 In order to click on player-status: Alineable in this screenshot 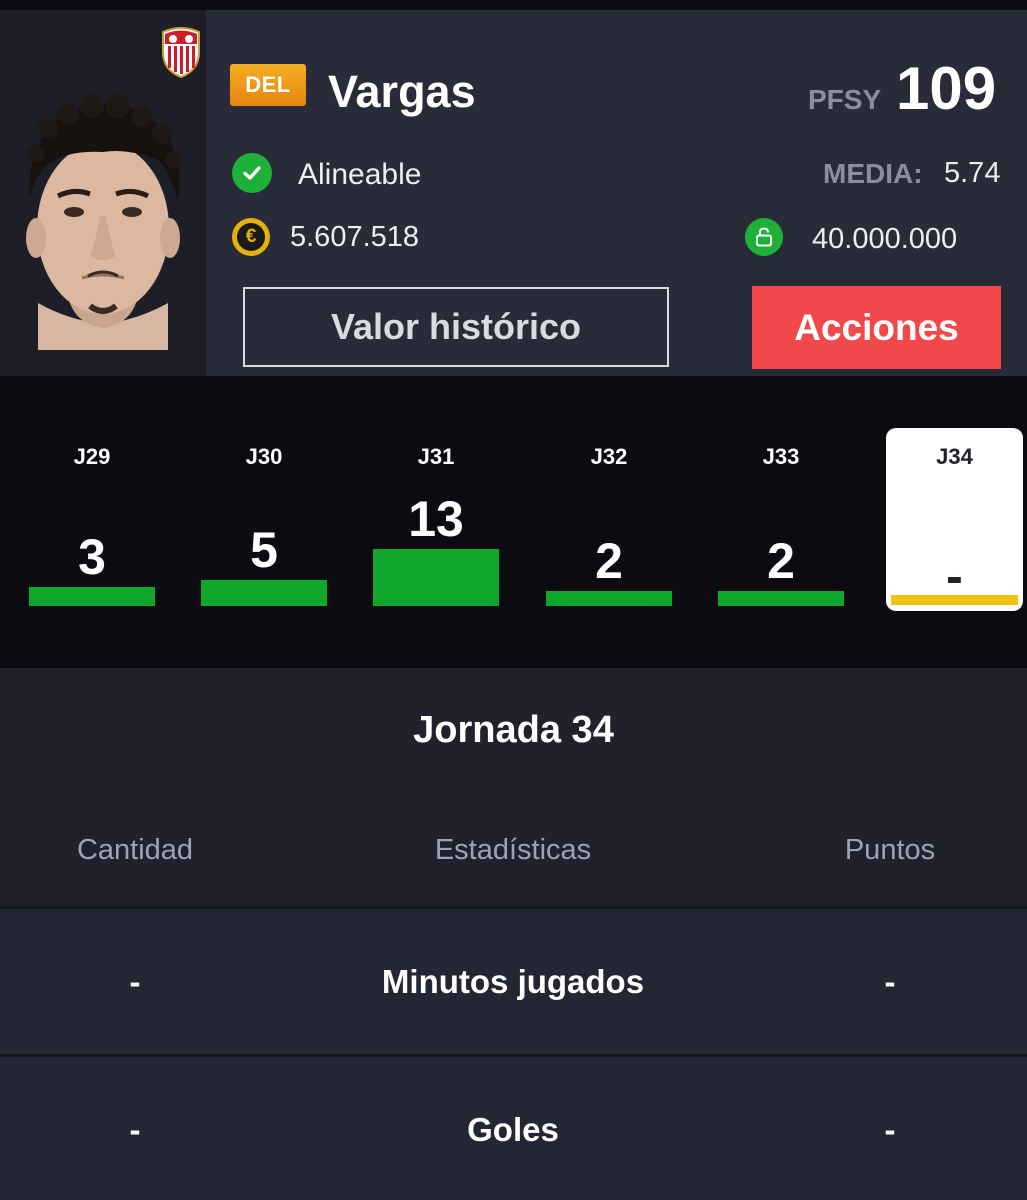, I will do `click(360, 174)`.